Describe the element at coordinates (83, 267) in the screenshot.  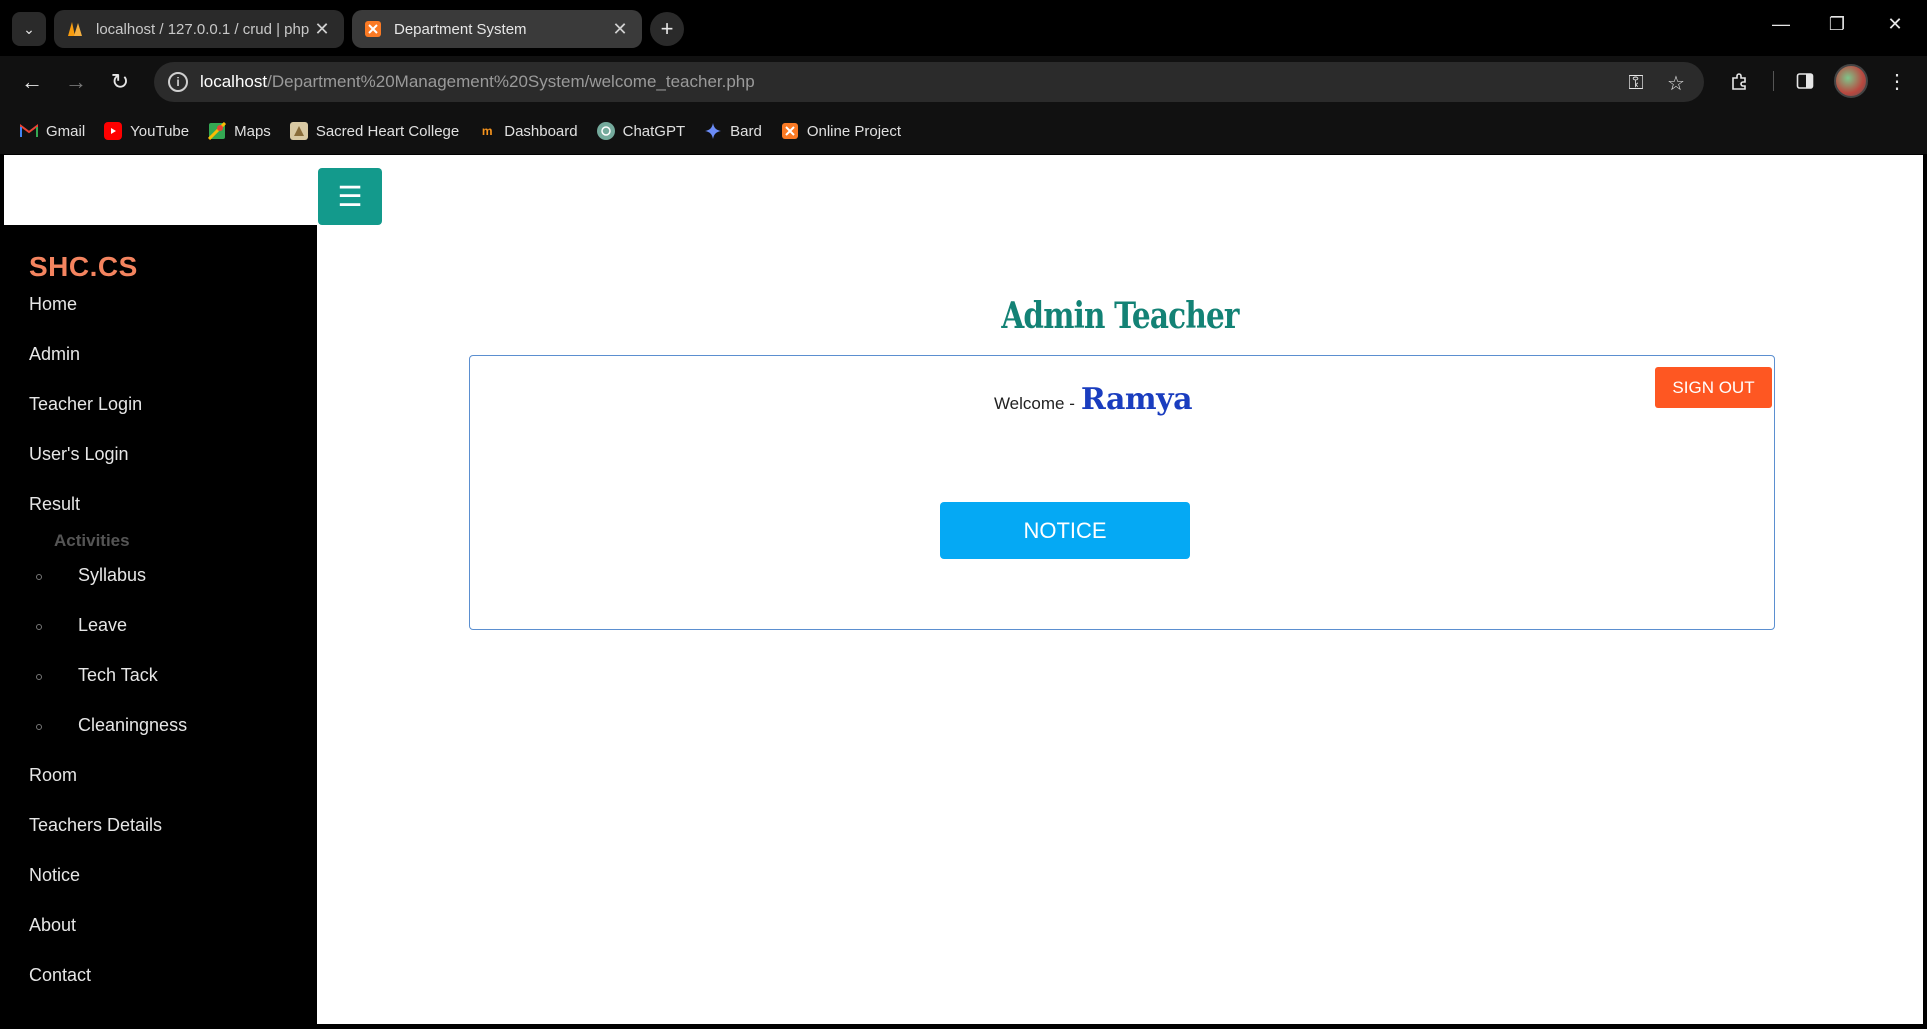
I see `brand-logo: SHC.CS` at that location.